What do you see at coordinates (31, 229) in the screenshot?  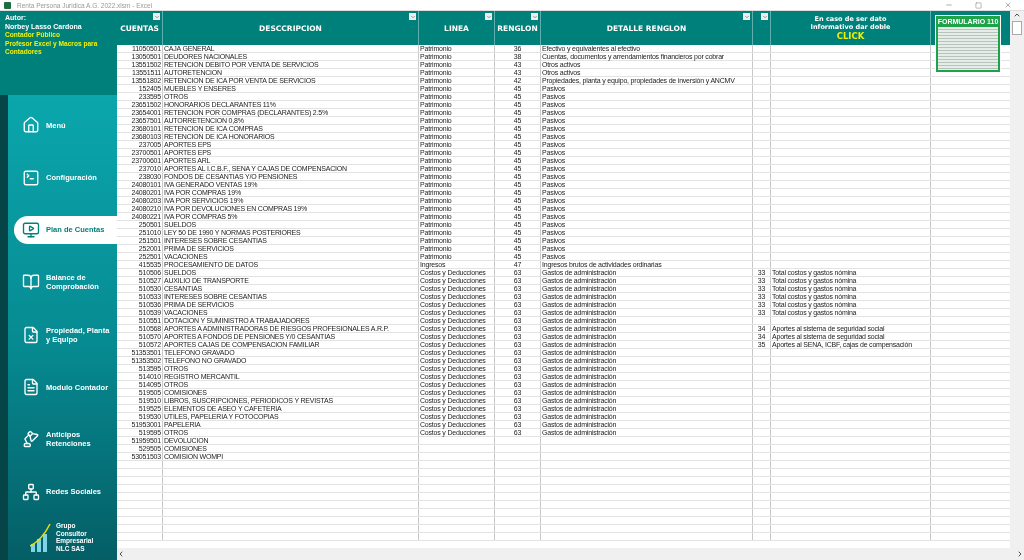 I see `monitor-icon` at bounding box center [31, 229].